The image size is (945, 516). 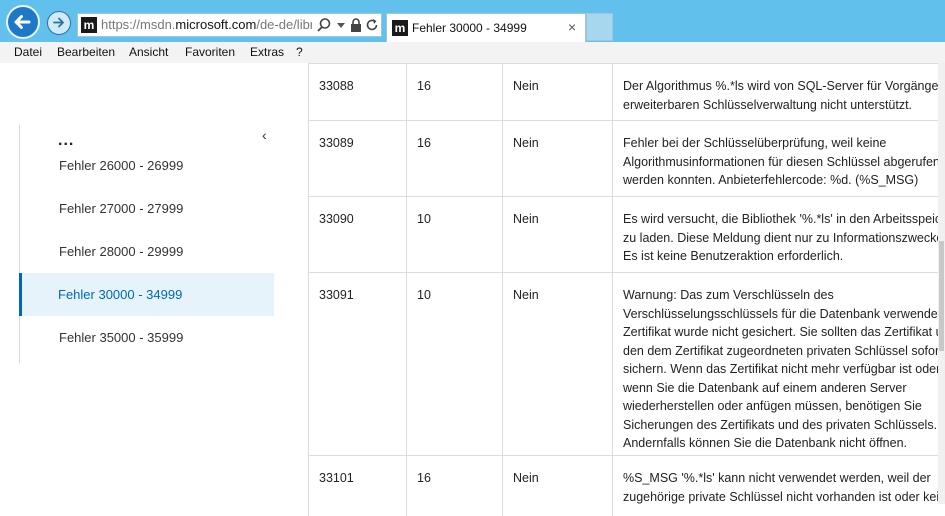 I want to click on close-icon: ×, so click(x=572, y=27).